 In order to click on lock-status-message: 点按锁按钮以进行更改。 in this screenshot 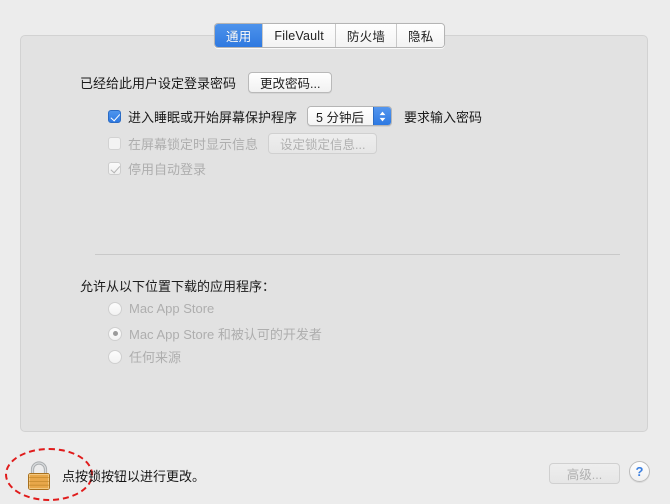, I will do `click(134, 476)`.